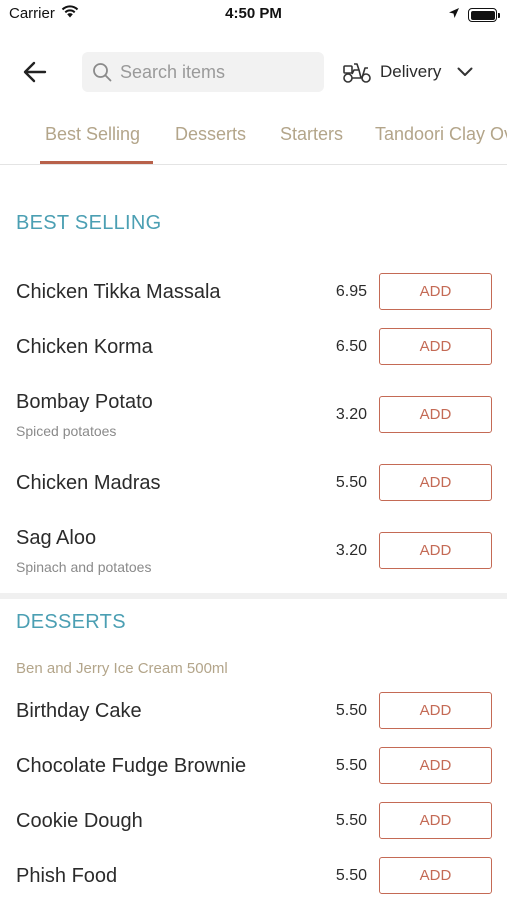 The image size is (507, 900). I want to click on chevron-down-icon, so click(465, 71).